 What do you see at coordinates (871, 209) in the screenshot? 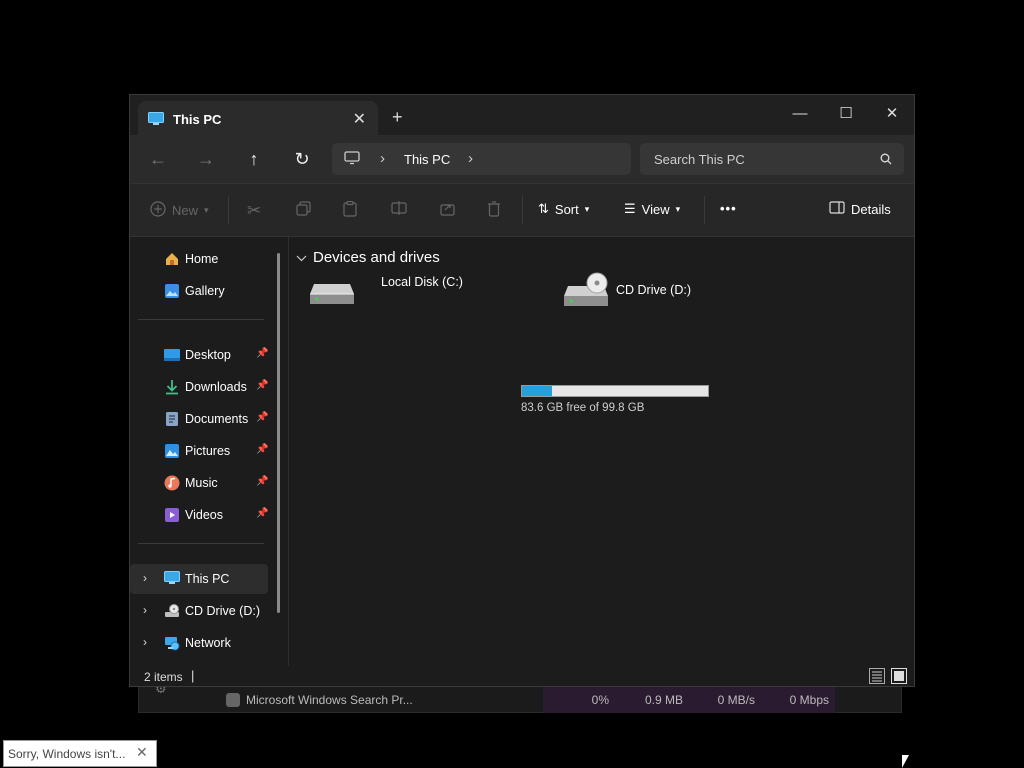
I see `details-label: Details` at bounding box center [871, 209].